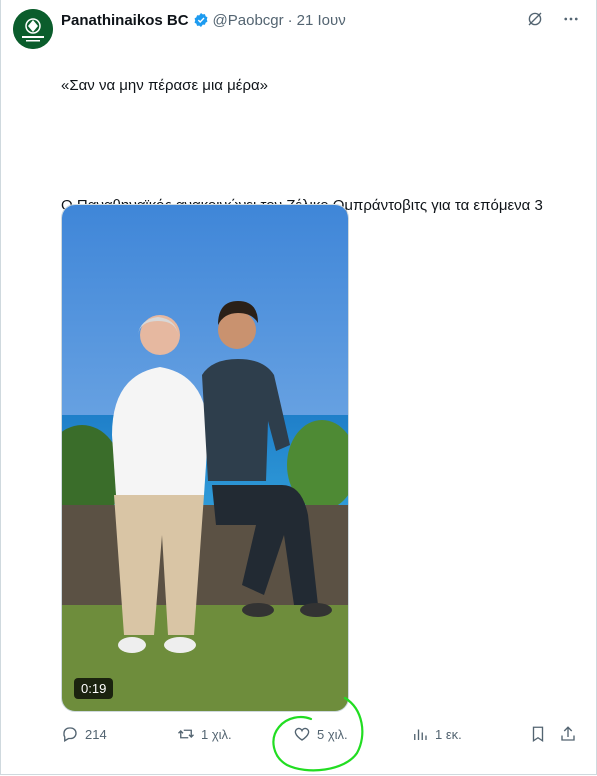  What do you see at coordinates (70, 734) in the screenshot?
I see `reply-icon` at bounding box center [70, 734].